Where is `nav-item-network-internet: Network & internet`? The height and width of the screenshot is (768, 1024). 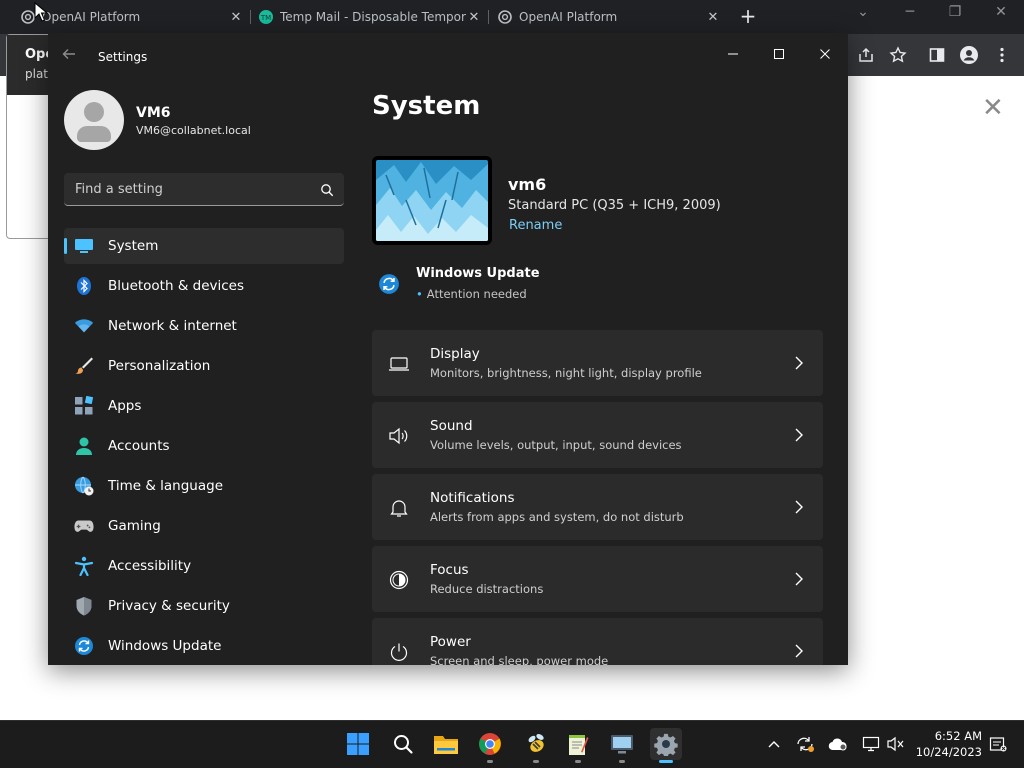 nav-item-network-internet: Network & internet is located at coordinates (204, 326).